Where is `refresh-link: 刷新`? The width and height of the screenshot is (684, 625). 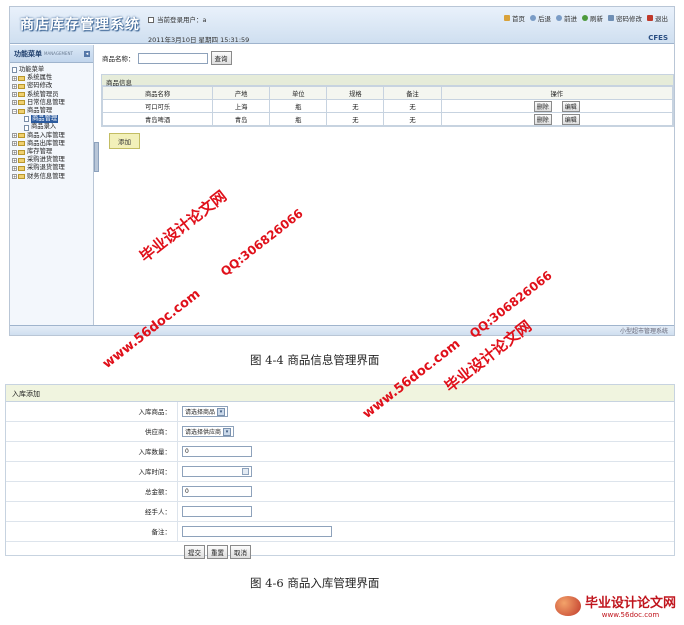
refresh-link: 刷新 is located at coordinates (592, 18).